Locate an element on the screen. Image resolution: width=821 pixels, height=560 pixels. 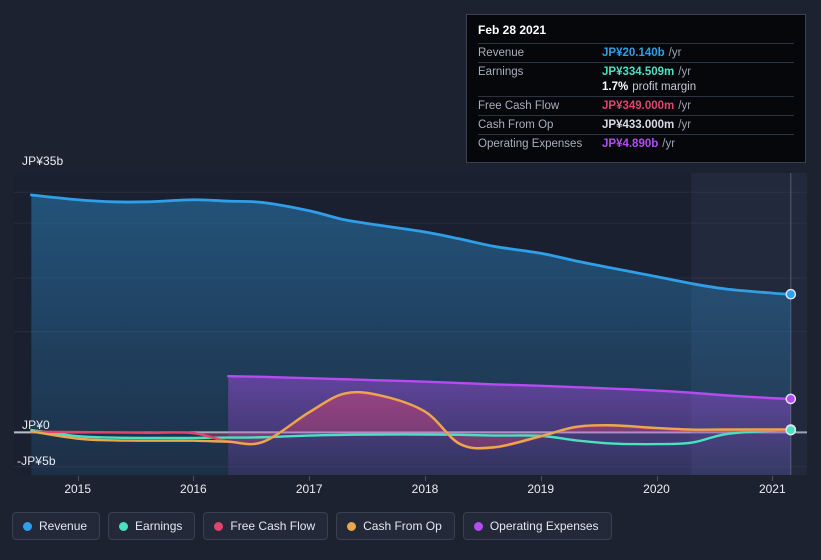
x-axis-tick-label: 2016 is located at coordinates (193, 489).